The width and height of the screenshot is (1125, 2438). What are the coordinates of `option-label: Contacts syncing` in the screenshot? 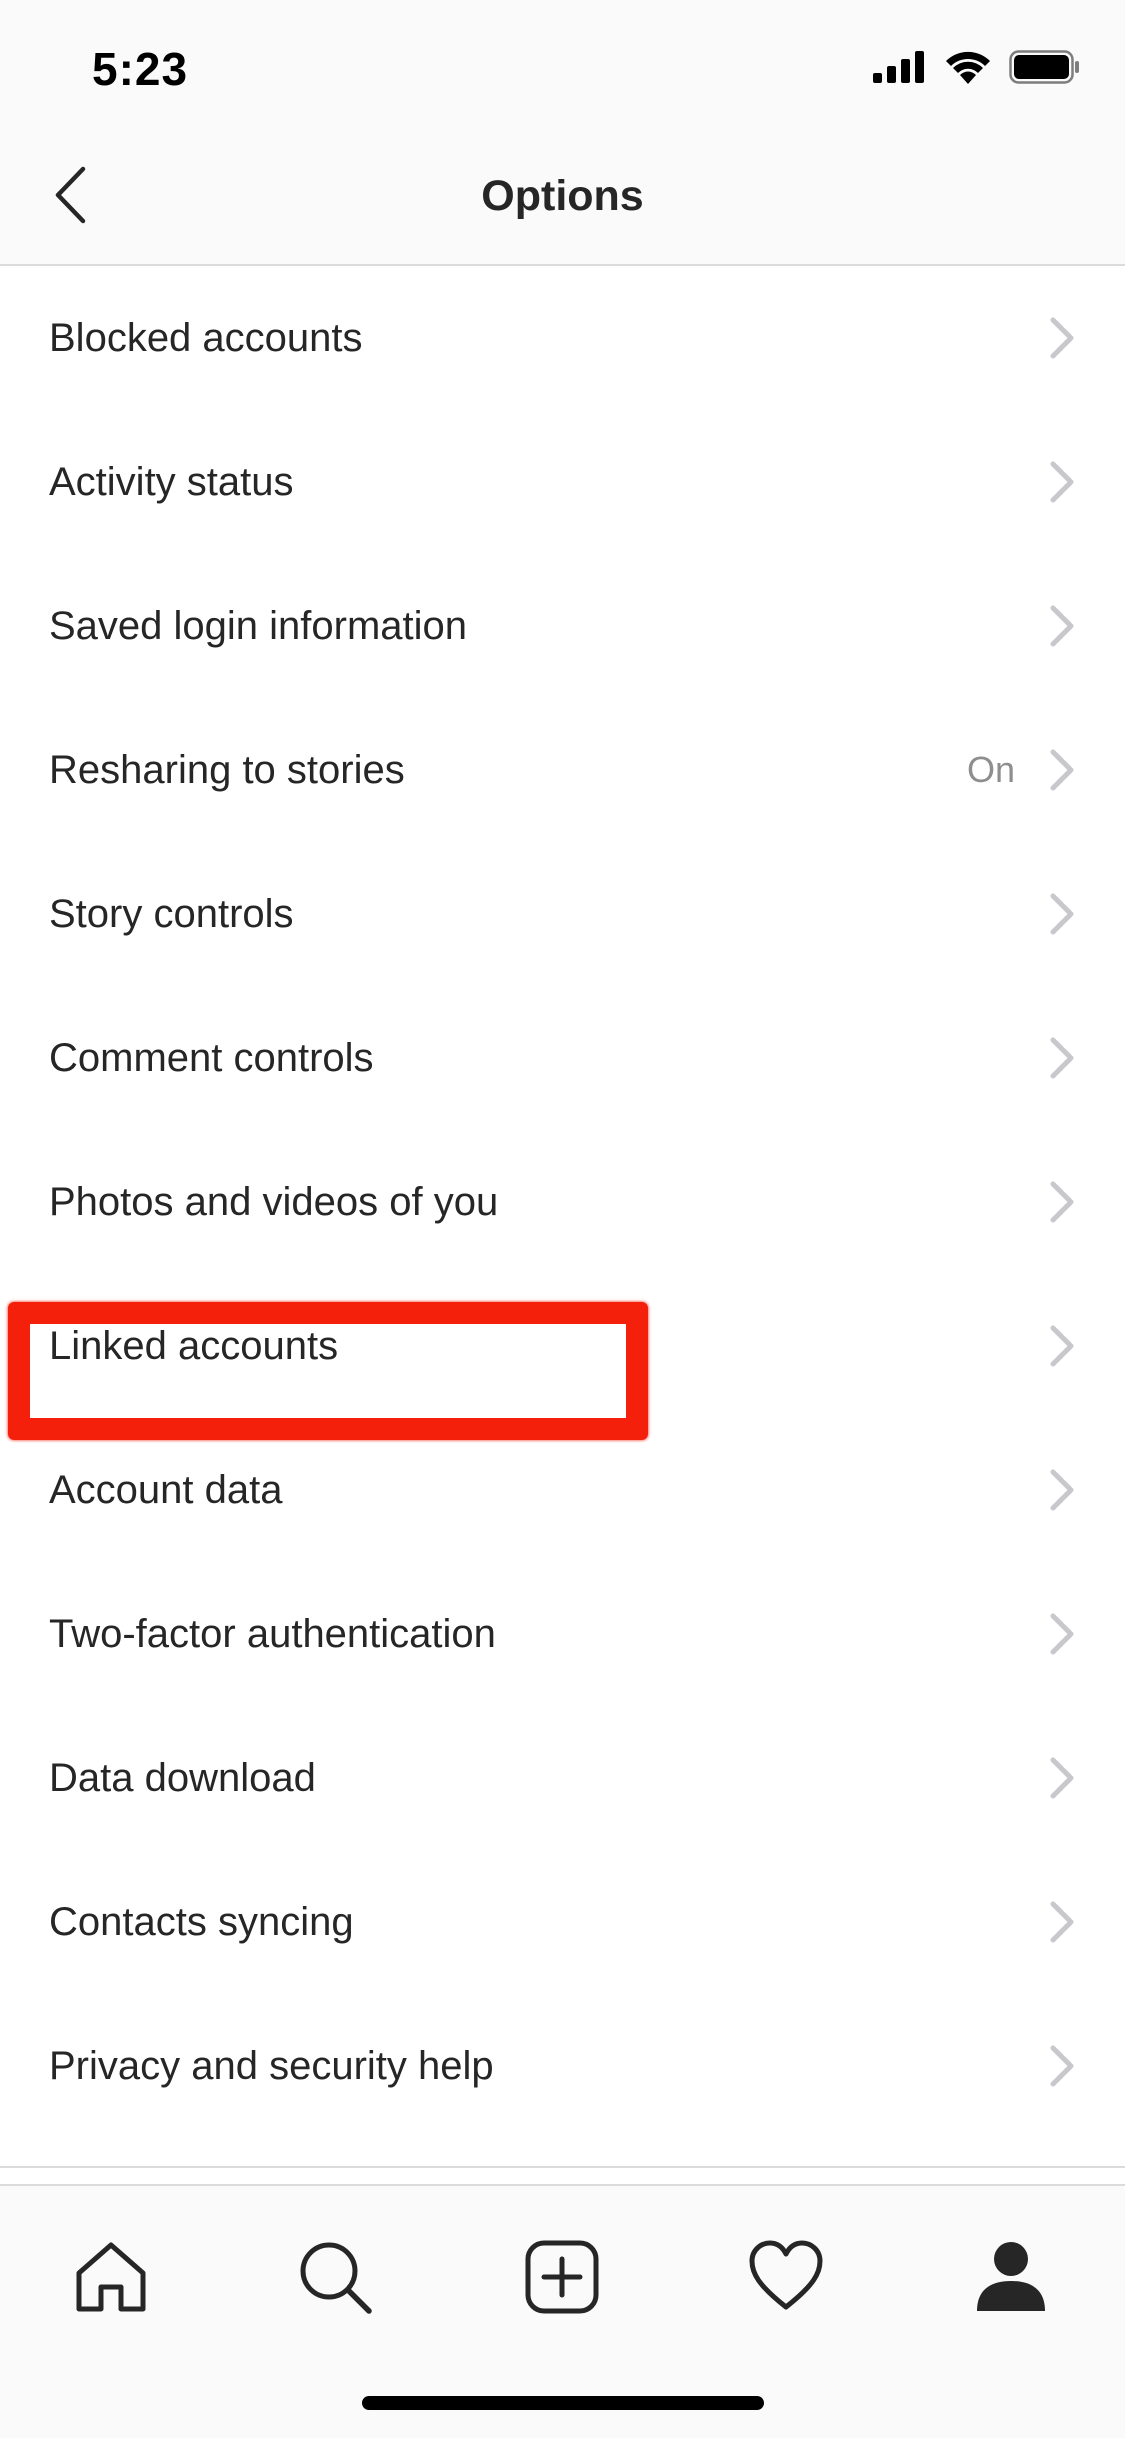 It's located at (201, 1921).